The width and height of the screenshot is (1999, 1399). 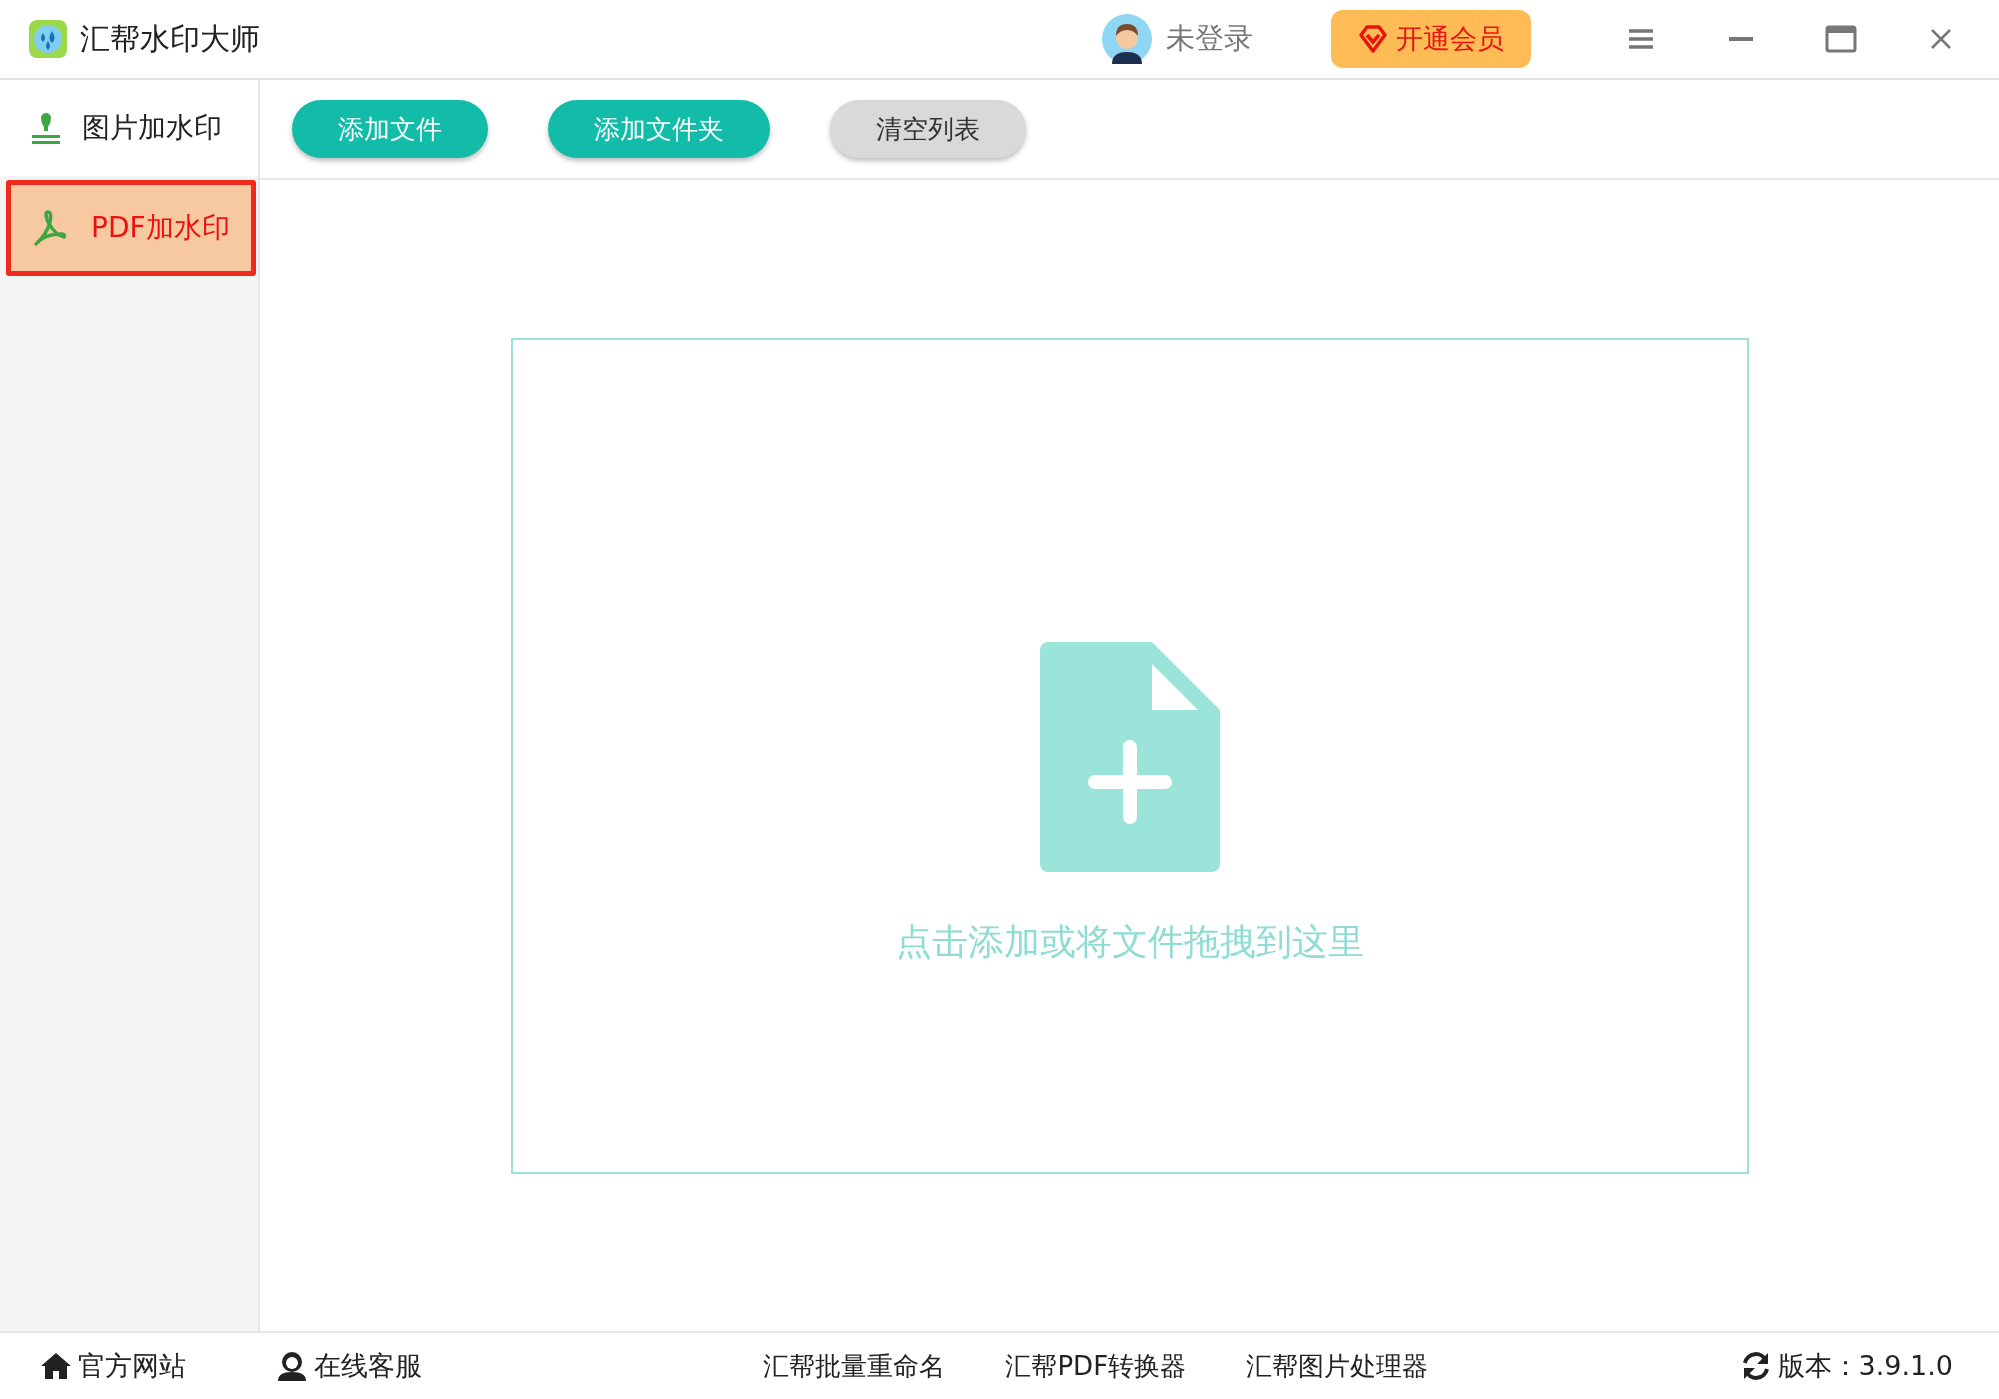 I want to click on footer-link-label: 官方网站, so click(x=132, y=1366).